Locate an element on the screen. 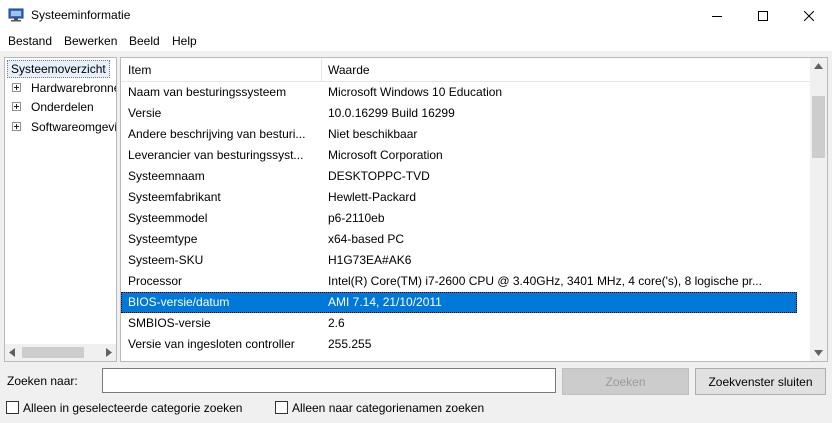 This screenshot has width=832, height=423. cell-item: Versie is located at coordinates (145, 113).